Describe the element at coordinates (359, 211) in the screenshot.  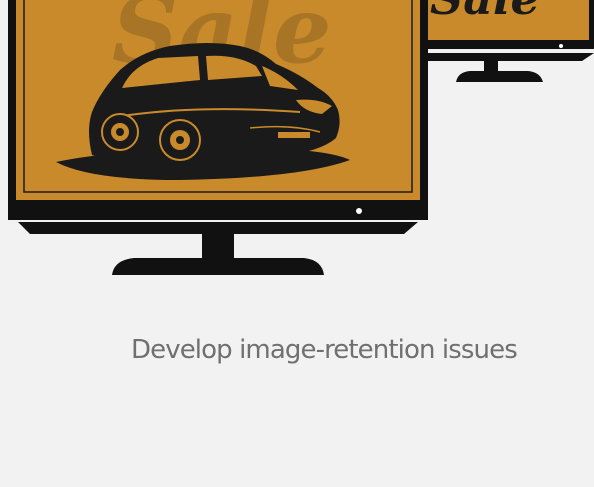
I see `front-monitor-power-light` at that location.